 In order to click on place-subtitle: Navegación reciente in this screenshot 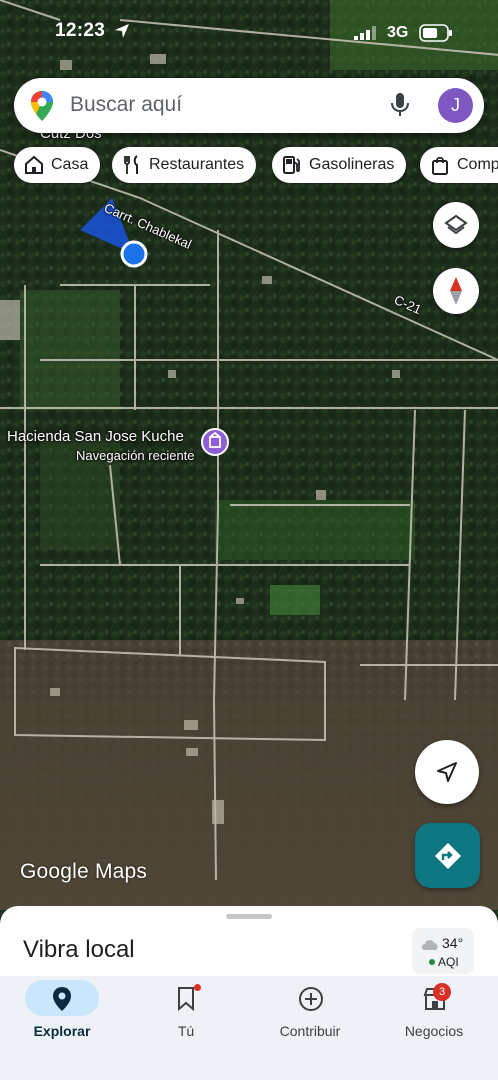, I will do `click(135, 455)`.